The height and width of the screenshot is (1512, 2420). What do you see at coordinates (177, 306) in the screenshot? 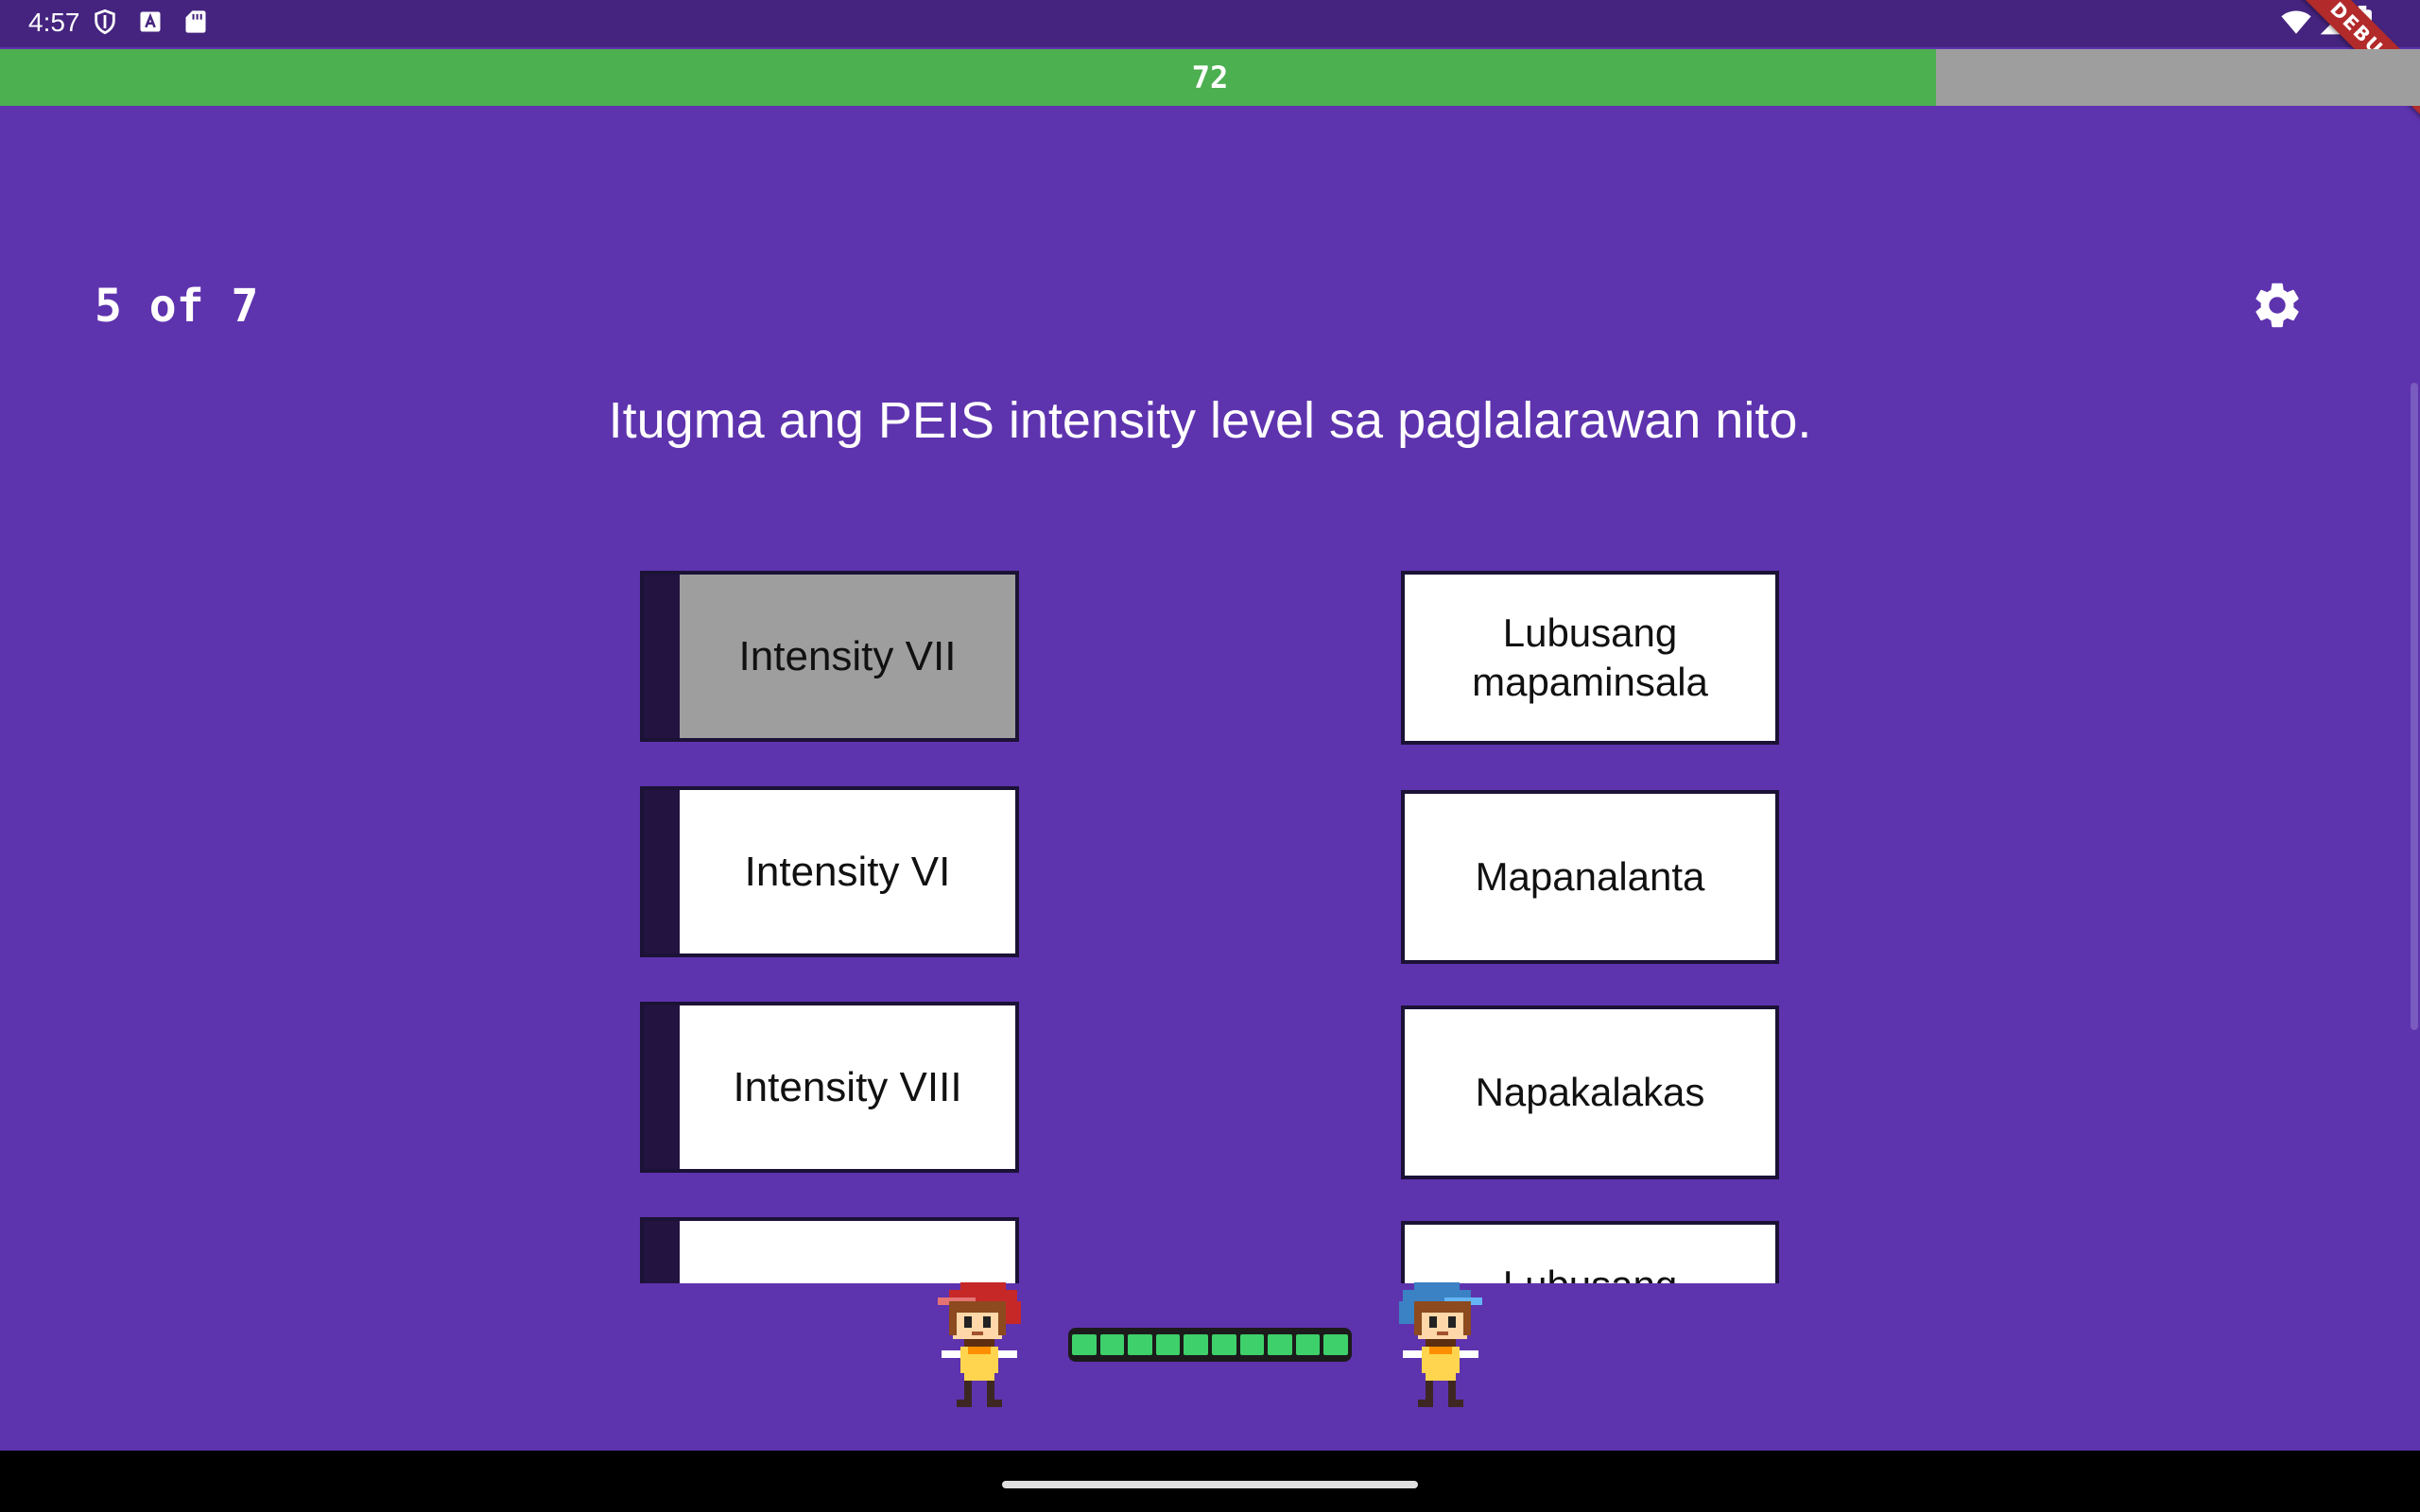
I see `question-counter: 5 of 7` at bounding box center [177, 306].